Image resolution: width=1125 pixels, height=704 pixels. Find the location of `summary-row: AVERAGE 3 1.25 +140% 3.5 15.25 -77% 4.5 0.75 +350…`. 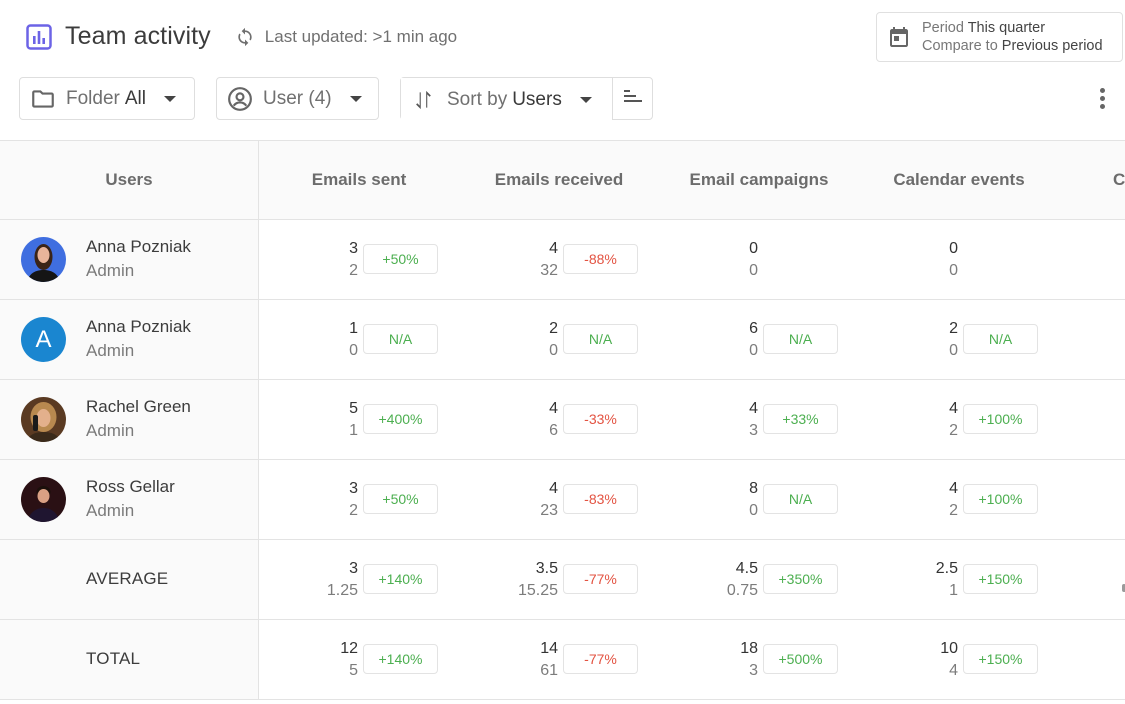

summary-row: AVERAGE 3 1.25 +140% 3.5 15.25 -77% 4.5 0.75 +350… is located at coordinates (562, 580).